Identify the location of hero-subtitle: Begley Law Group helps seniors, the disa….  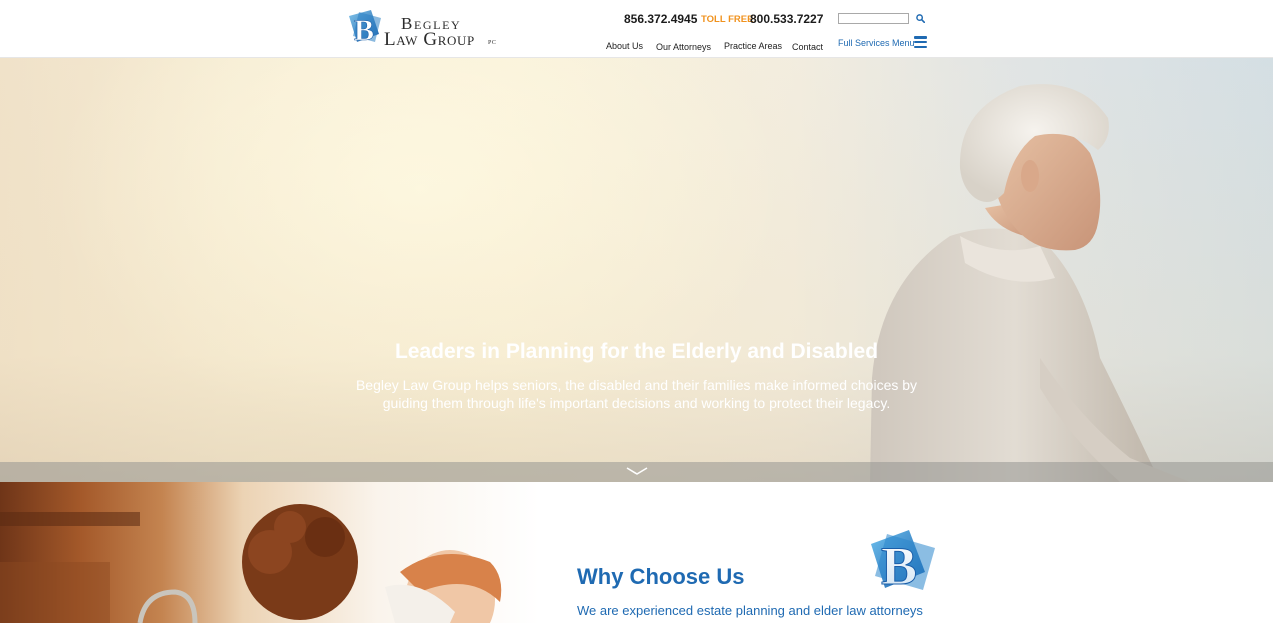
(636, 394).